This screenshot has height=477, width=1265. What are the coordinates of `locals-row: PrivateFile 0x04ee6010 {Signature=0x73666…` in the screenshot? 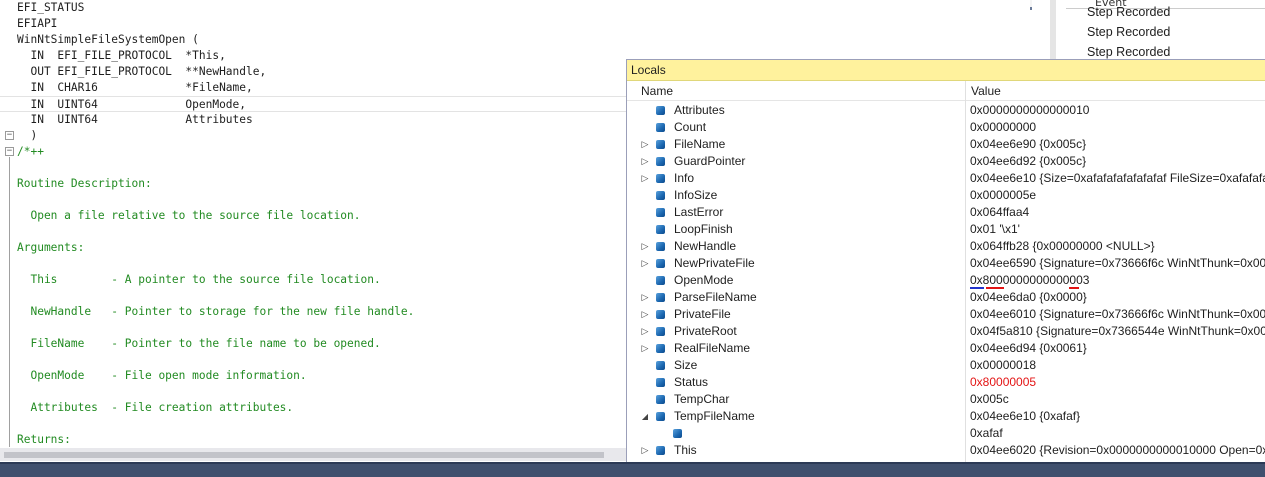 It's located at (946, 314).